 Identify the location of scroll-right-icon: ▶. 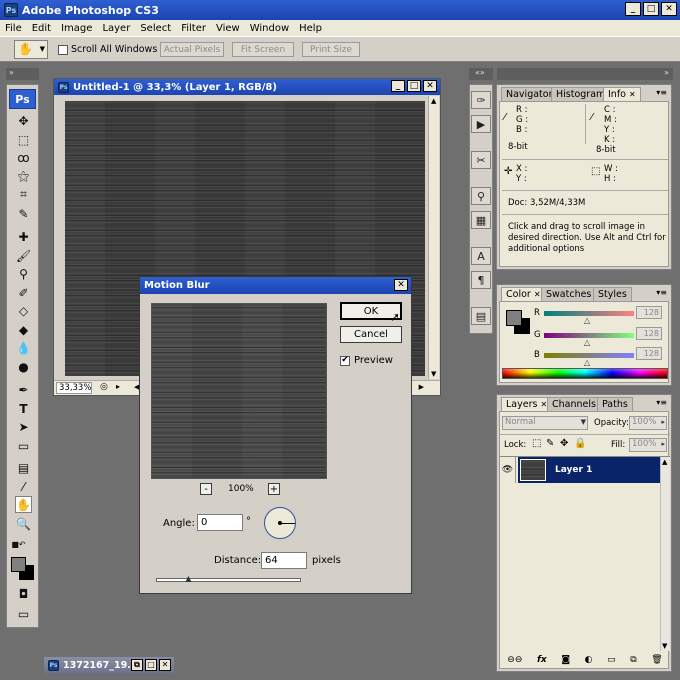
(421, 387).